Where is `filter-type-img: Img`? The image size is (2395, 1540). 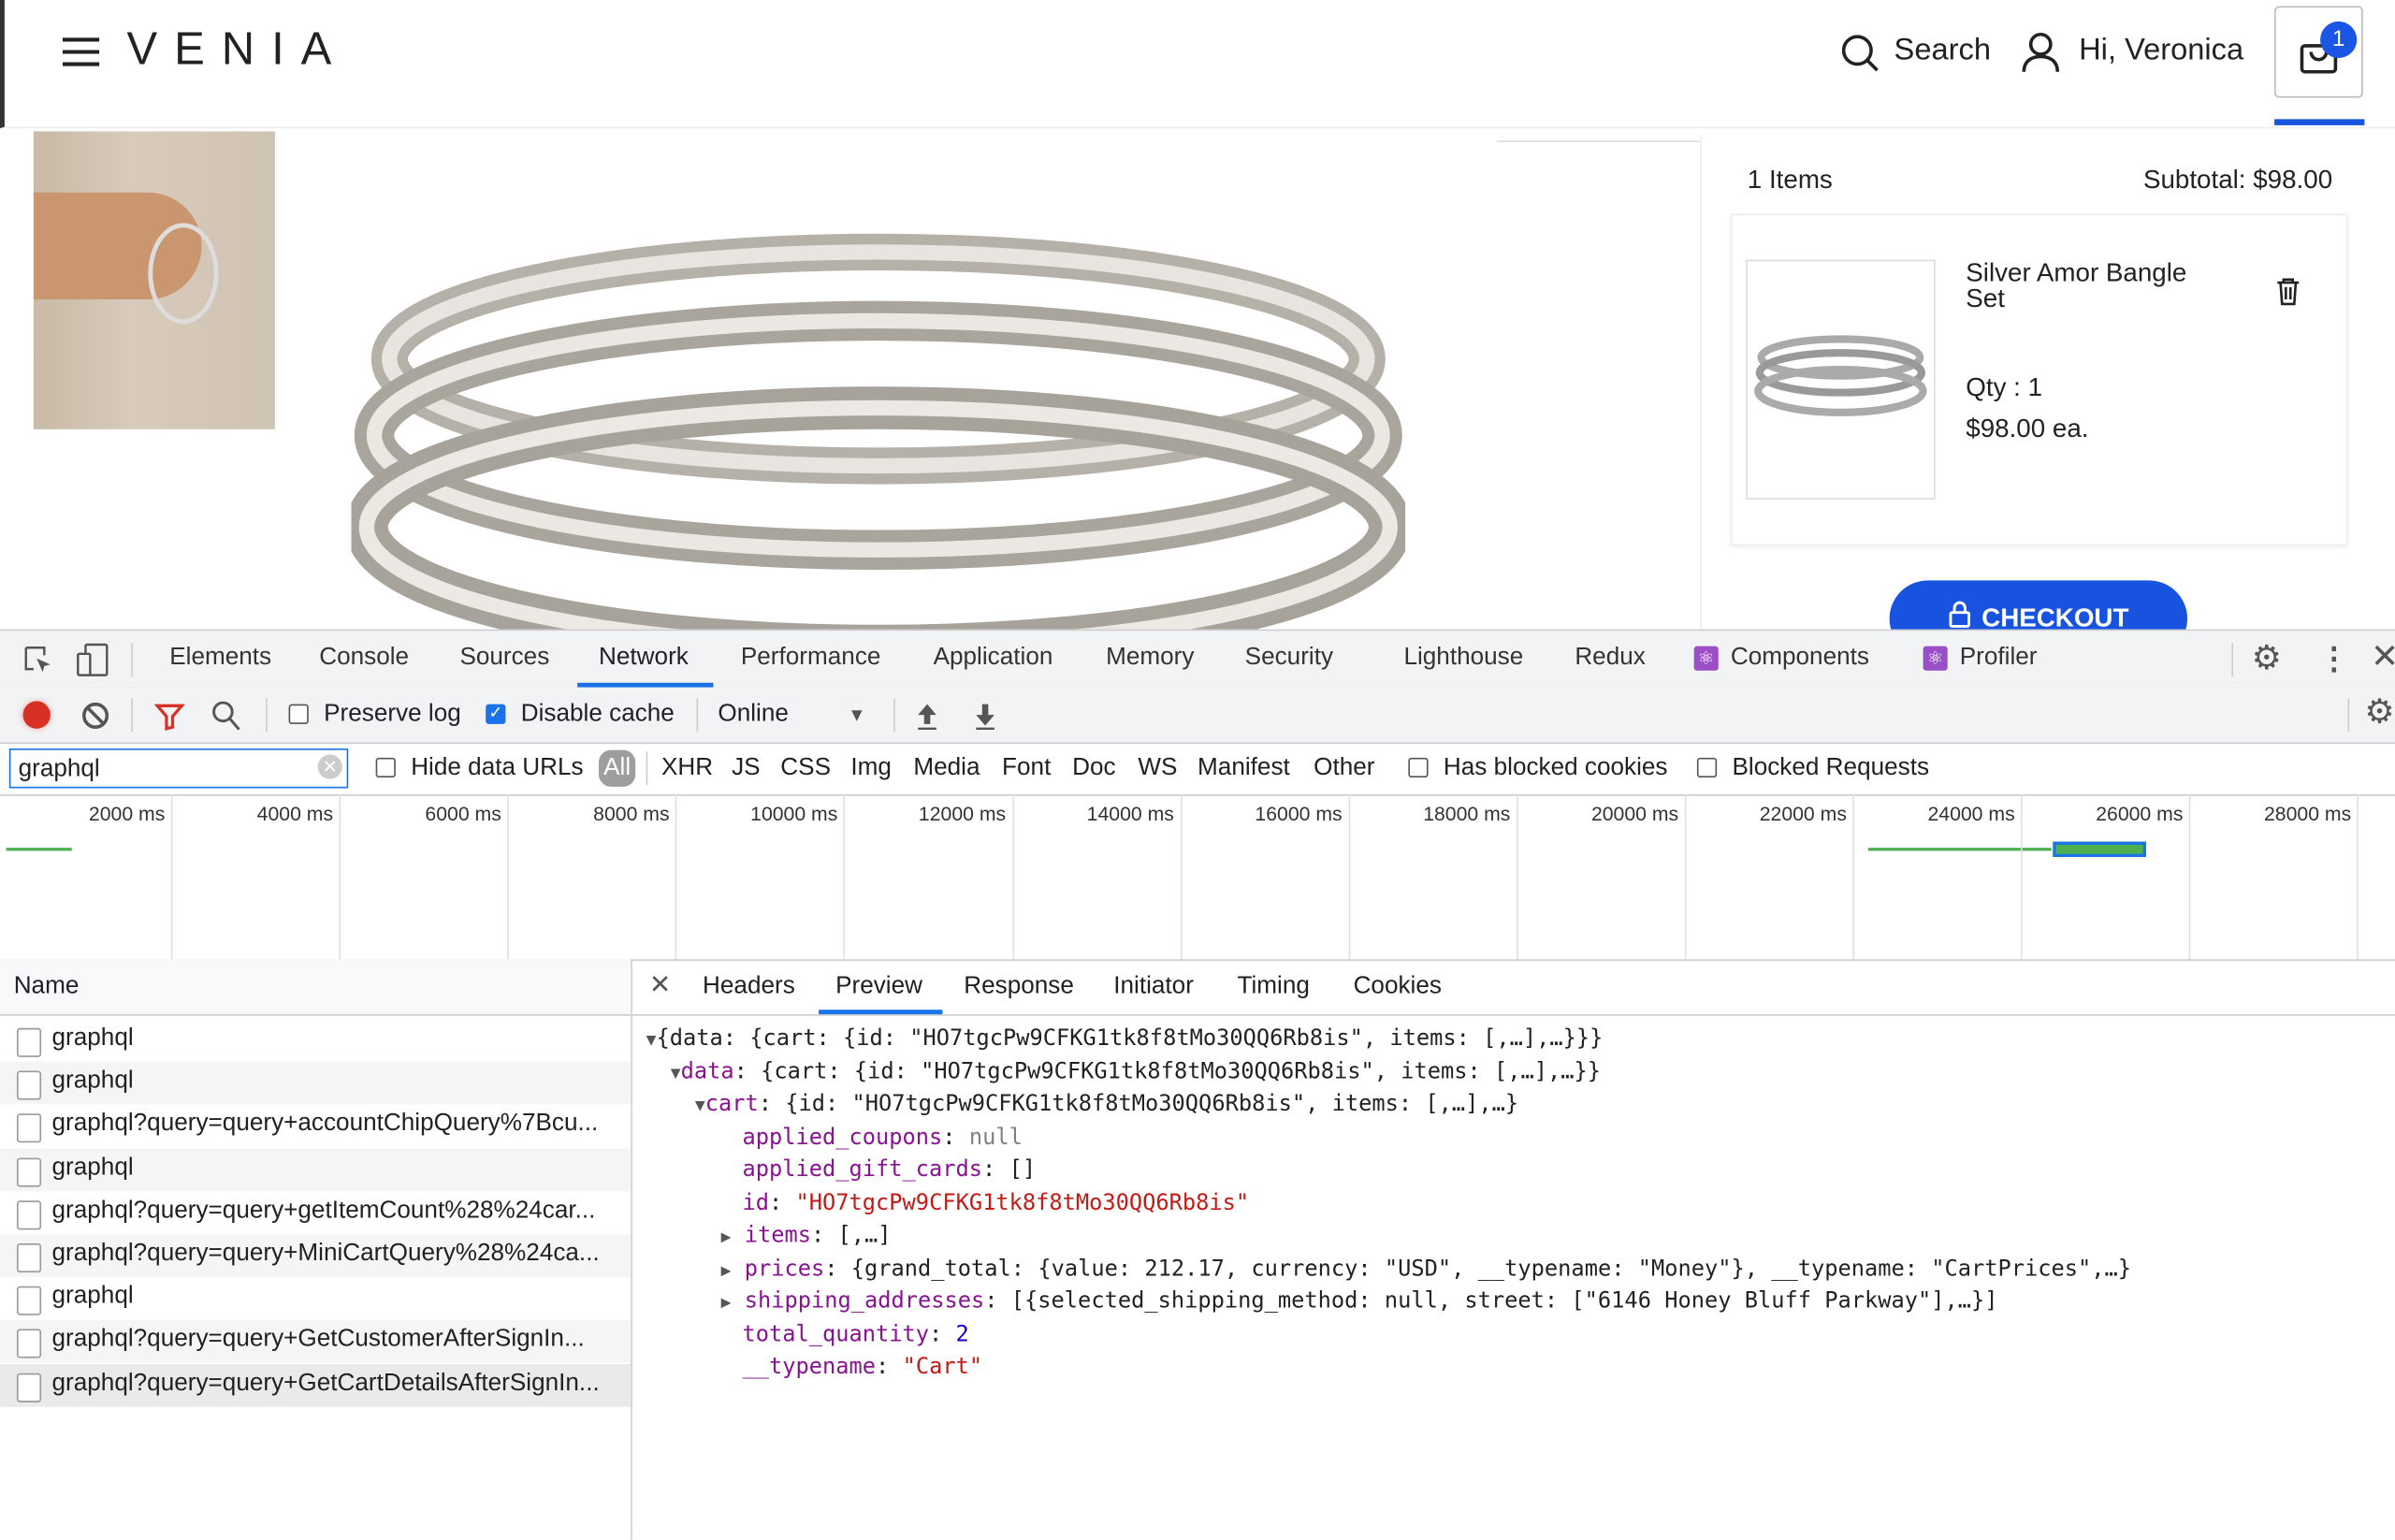
filter-type-img: Img is located at coordinates (871, 769).